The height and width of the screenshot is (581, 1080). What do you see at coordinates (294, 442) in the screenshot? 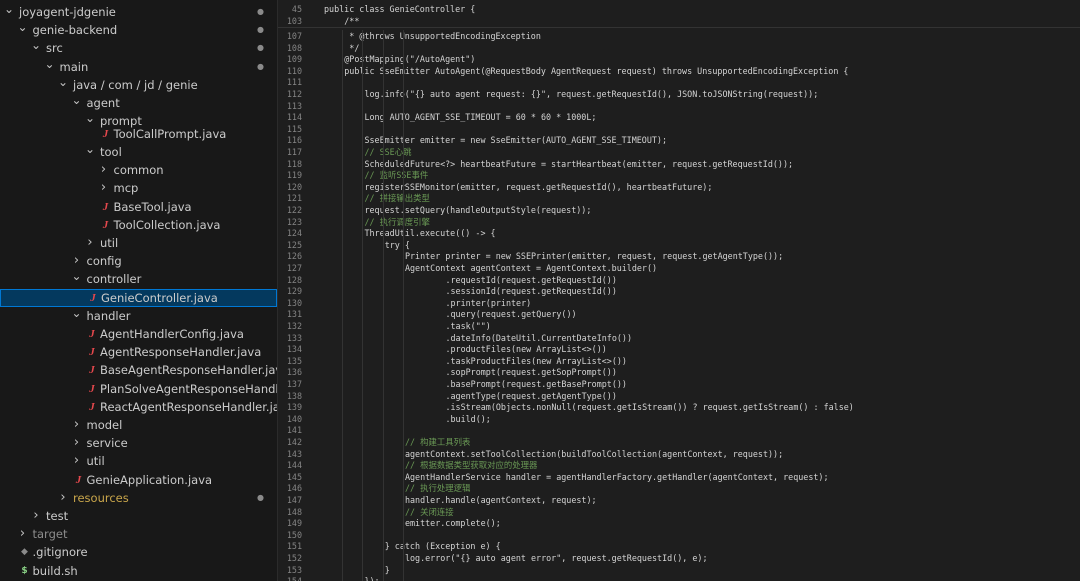
I see `line-number: 142` at bounding box center [294, 442].